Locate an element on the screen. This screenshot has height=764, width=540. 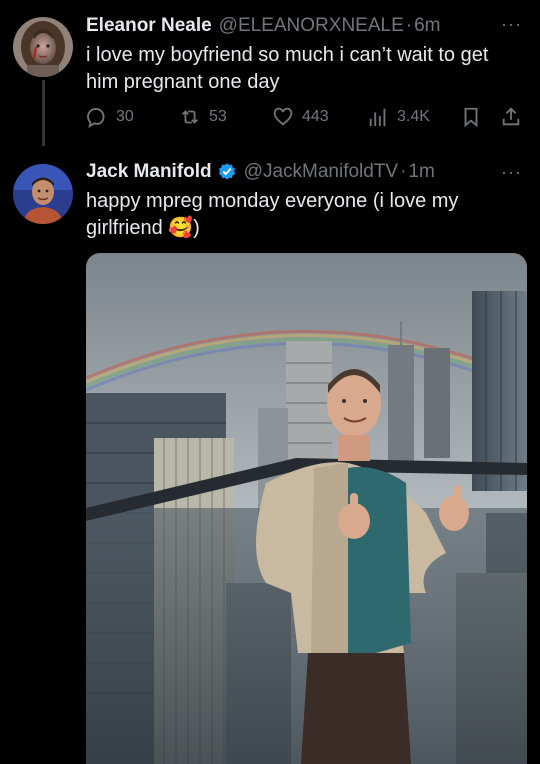
verified-badge-icon is located at coordinates (226, 171).